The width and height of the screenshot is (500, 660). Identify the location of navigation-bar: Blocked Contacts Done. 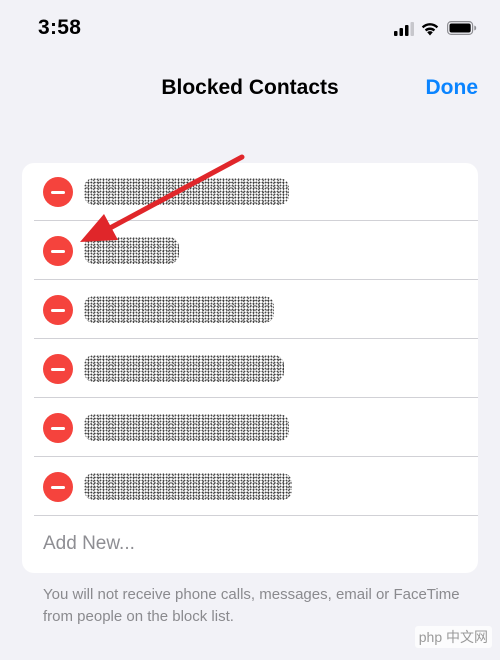
(250, 88).